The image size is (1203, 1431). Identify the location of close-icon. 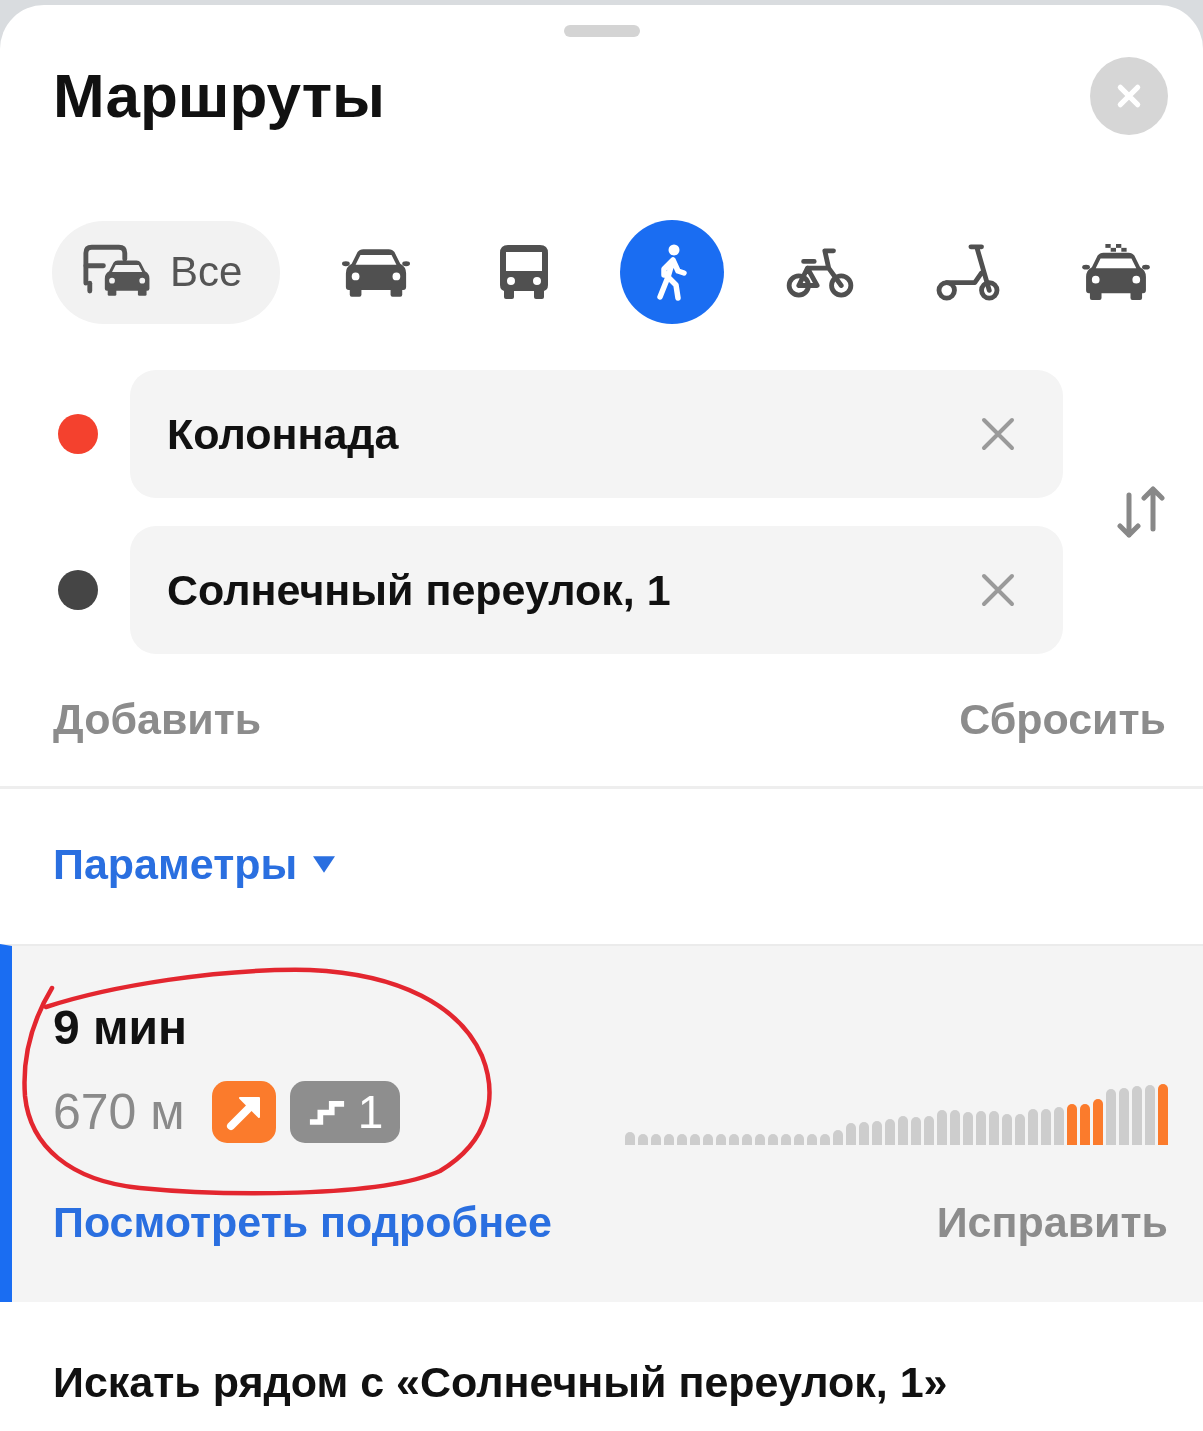
(1129, 96).